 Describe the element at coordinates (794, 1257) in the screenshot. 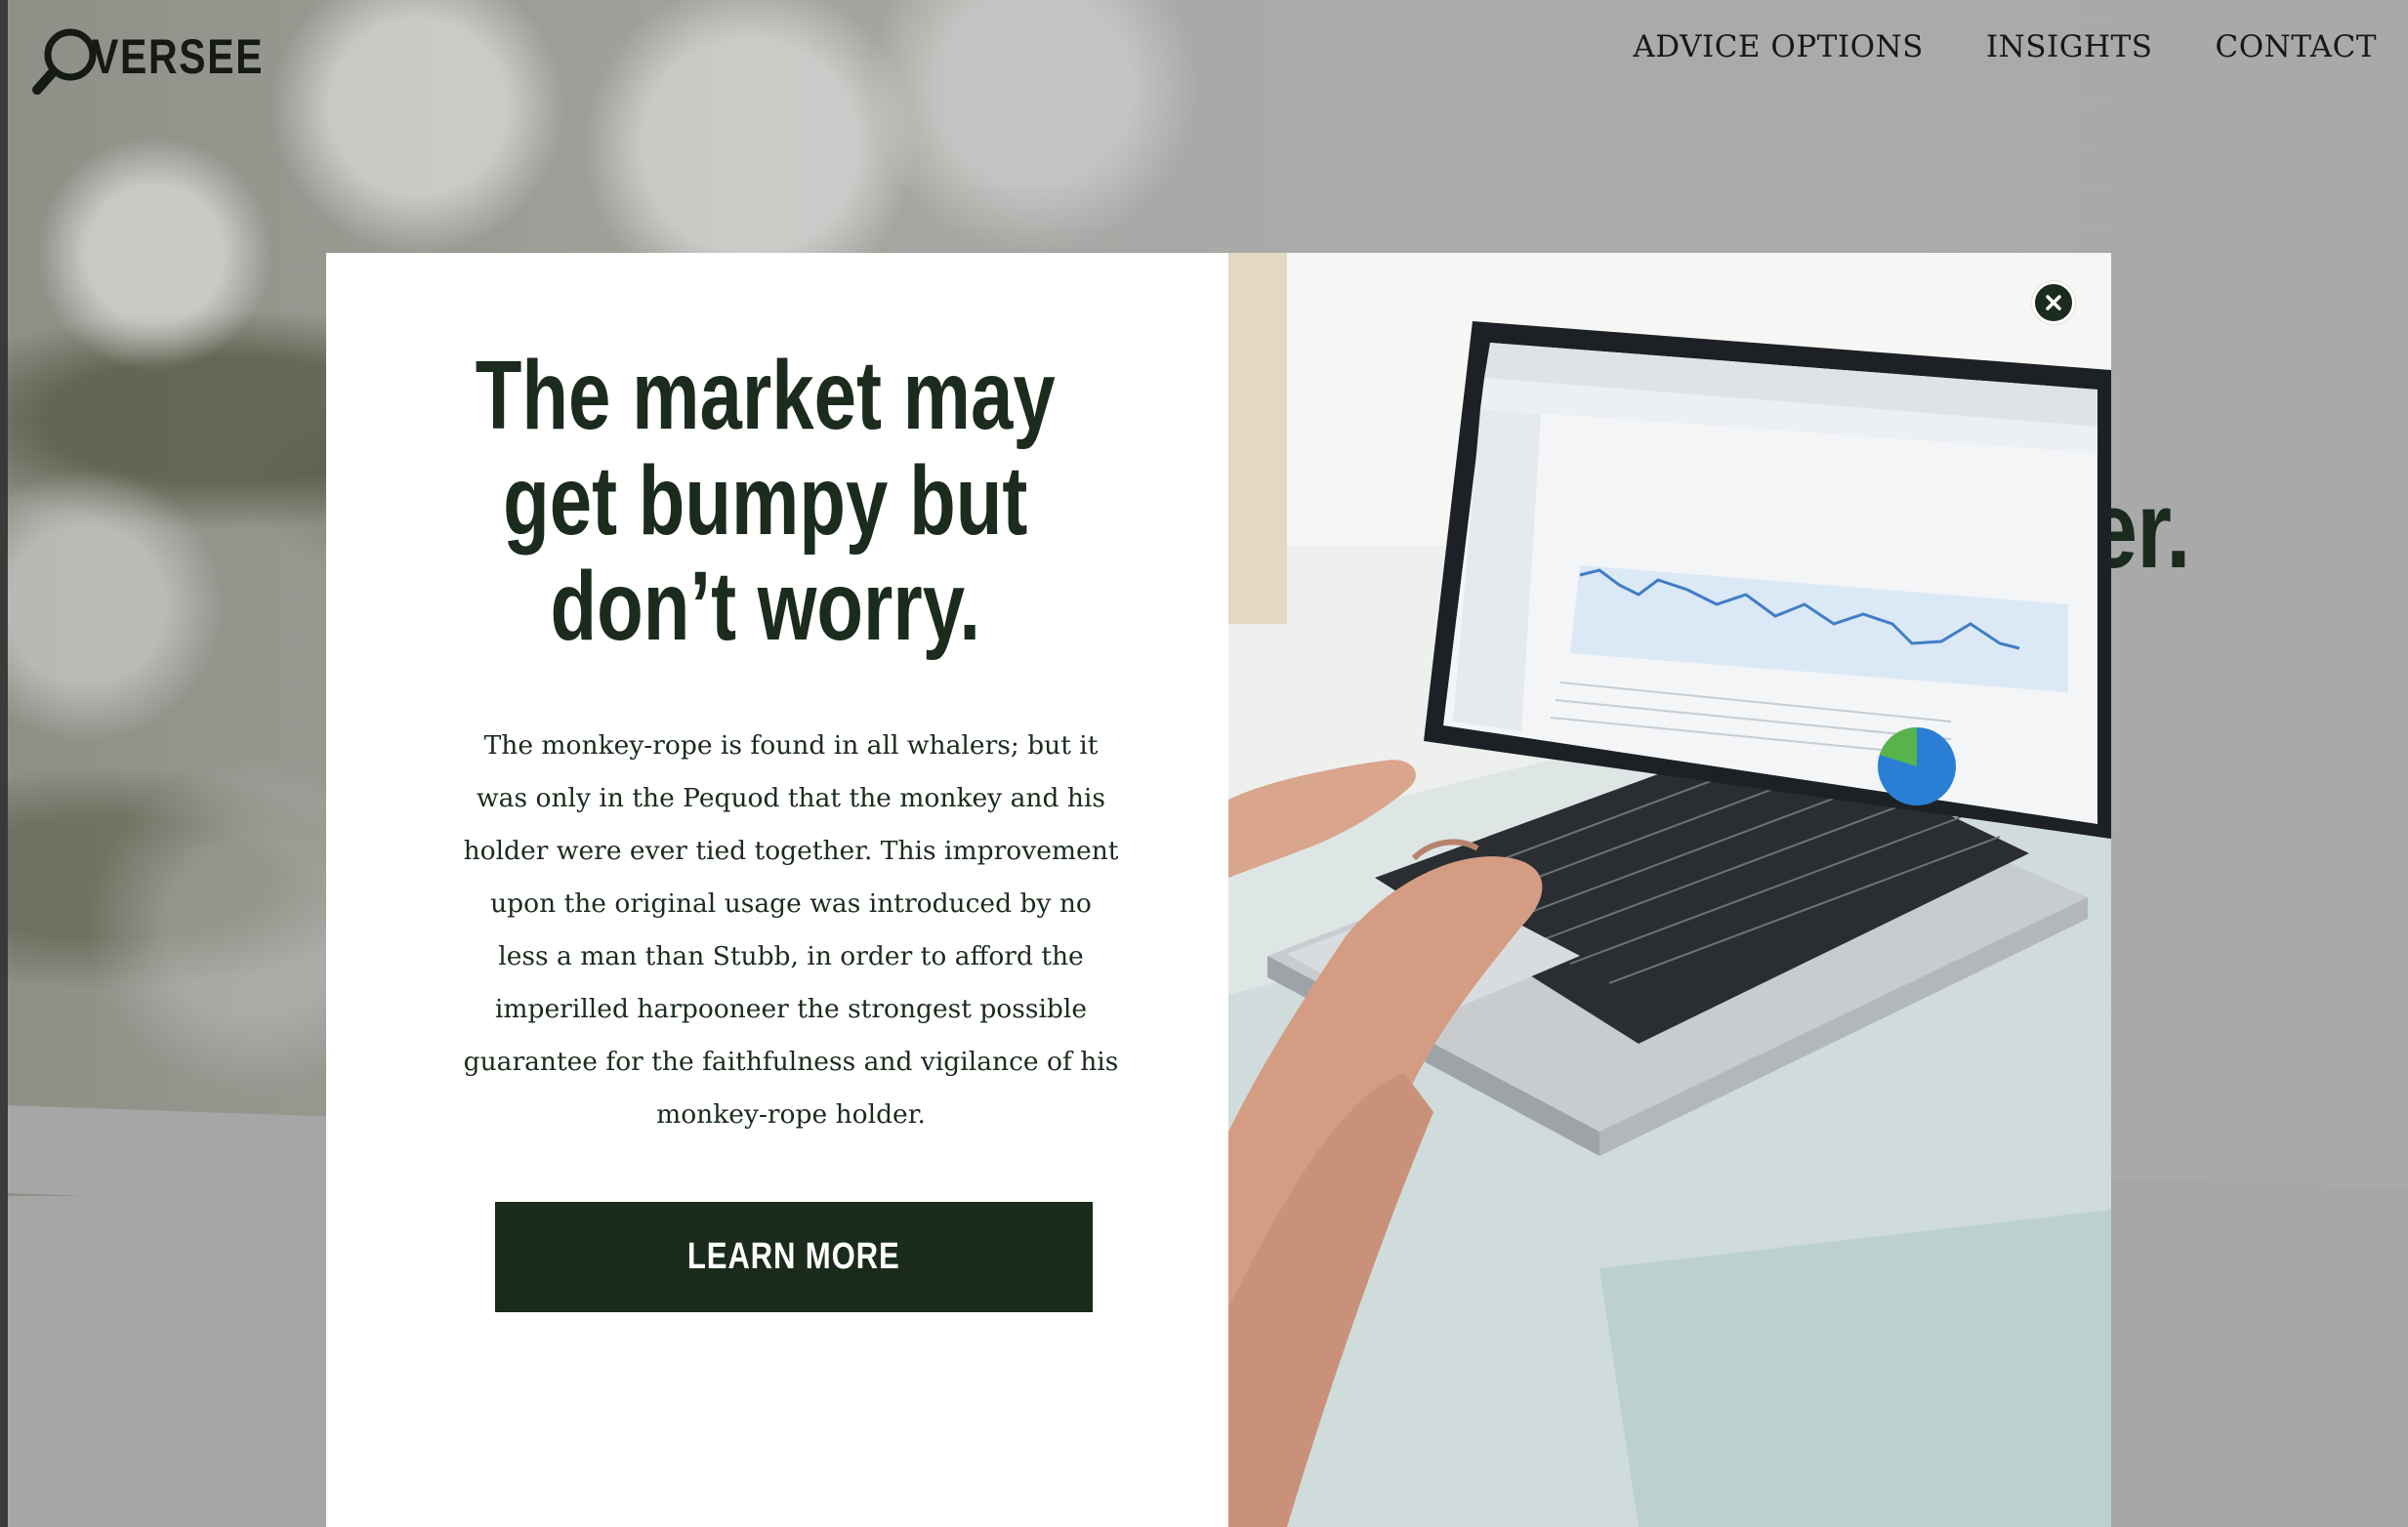

I see `learn-more-button: LEARN MORE` at that location.